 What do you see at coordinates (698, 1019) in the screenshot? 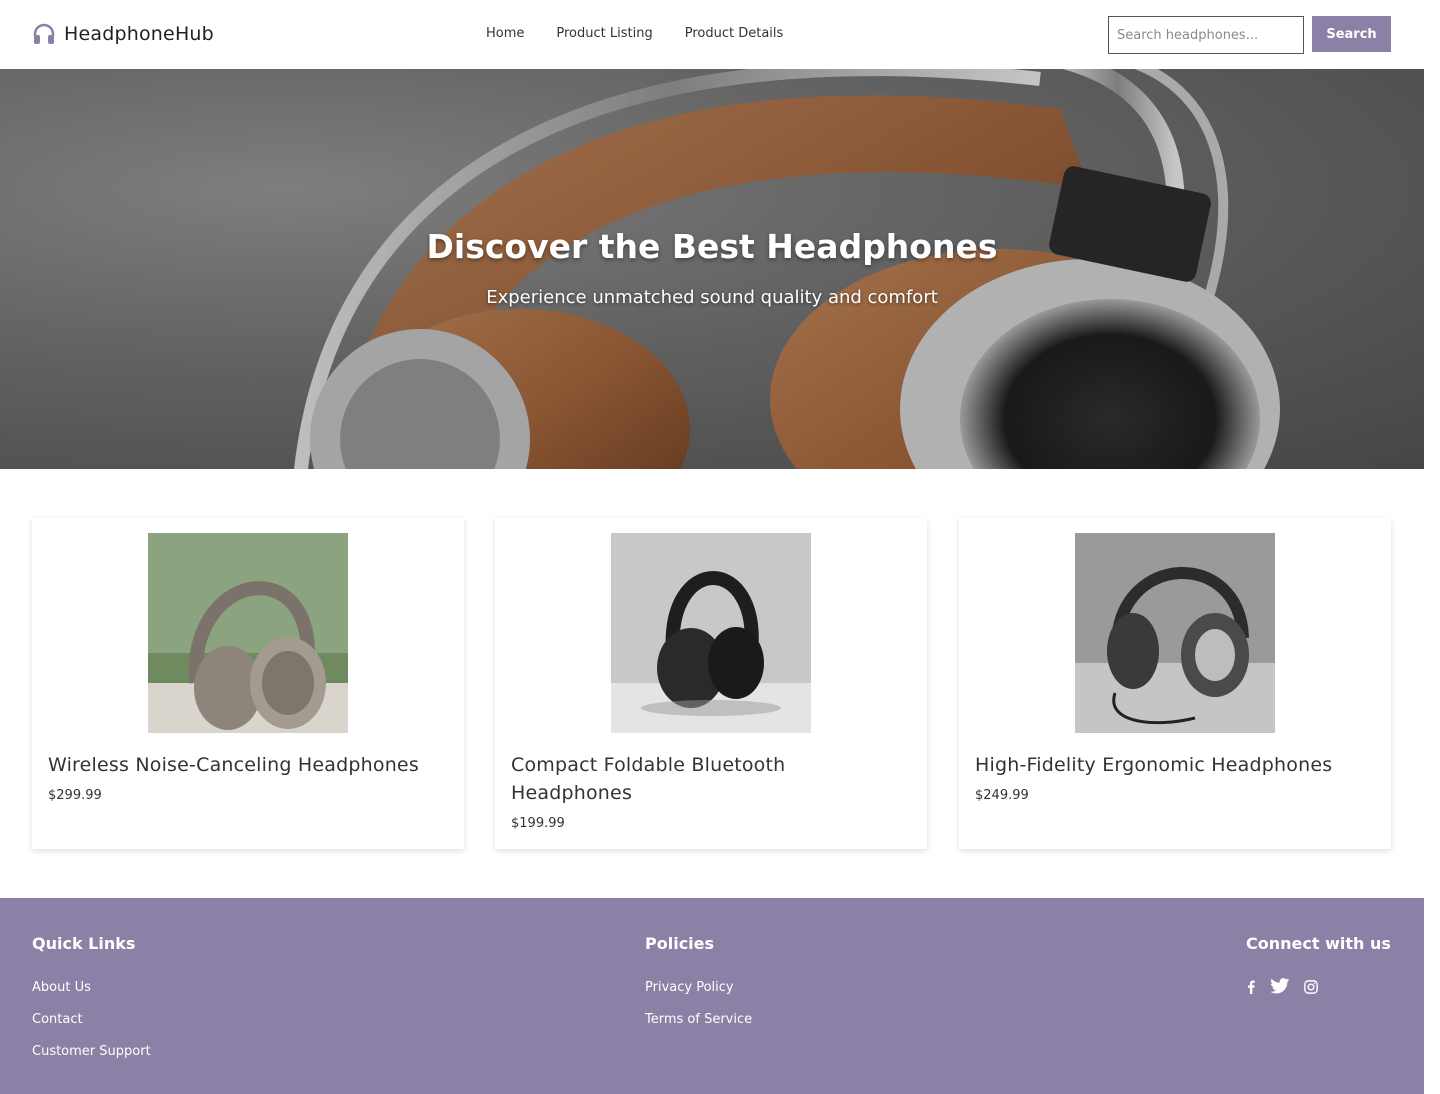
I see `footer-link-terms: Terms of Service` at bounding box center [698, 1019].